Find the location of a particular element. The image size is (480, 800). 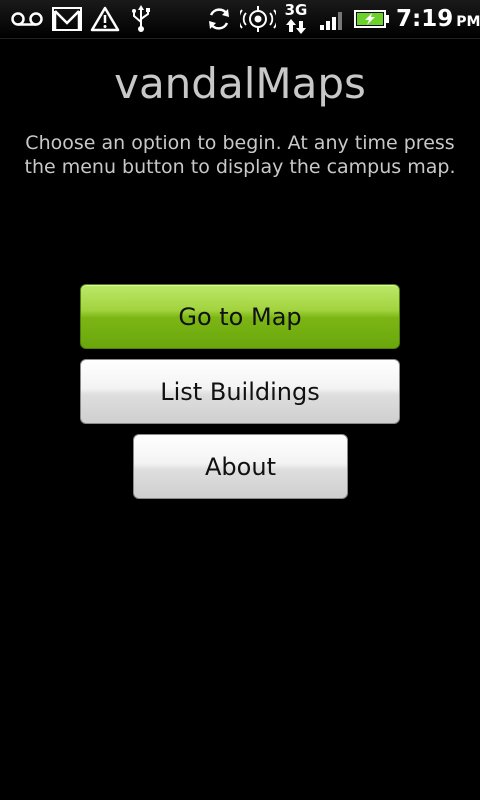

status-clock: 7:19 PM is located at coordinates (438, 20).